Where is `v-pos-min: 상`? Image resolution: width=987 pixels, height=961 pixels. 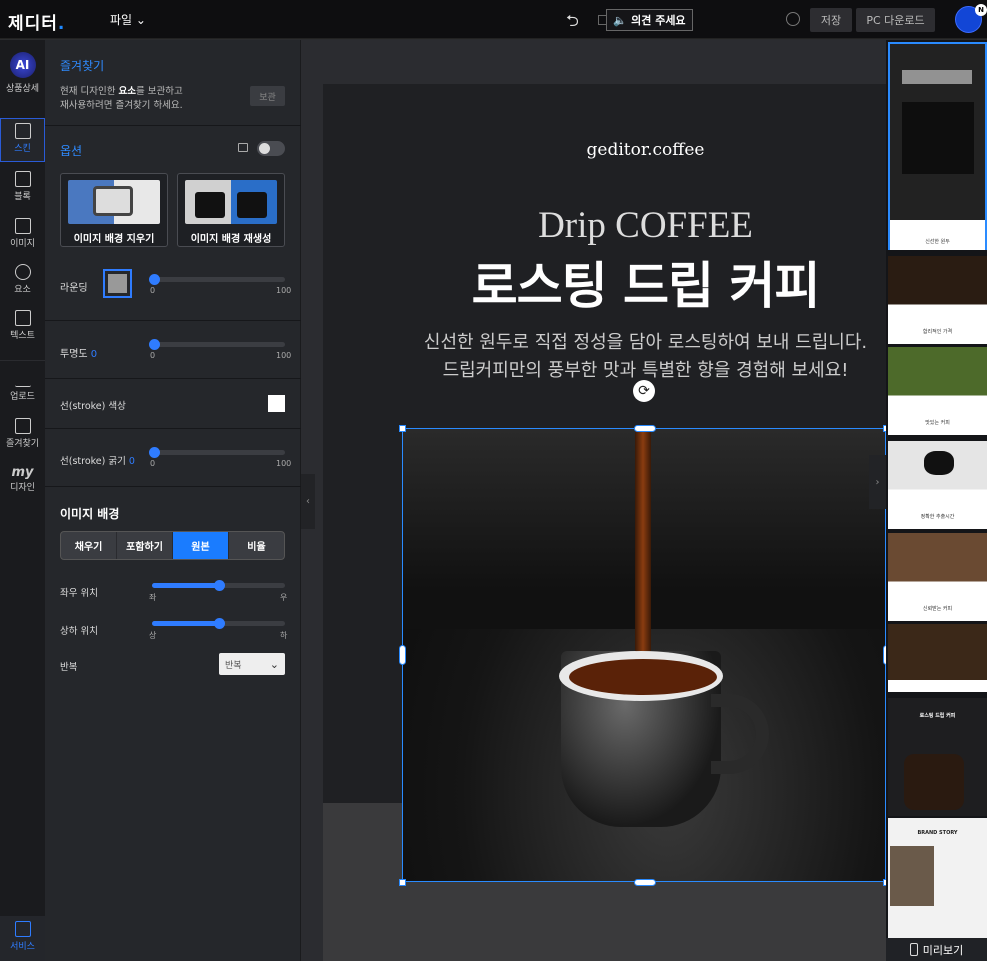
v-pos-min: 상 is located at coordinates (153, 635).